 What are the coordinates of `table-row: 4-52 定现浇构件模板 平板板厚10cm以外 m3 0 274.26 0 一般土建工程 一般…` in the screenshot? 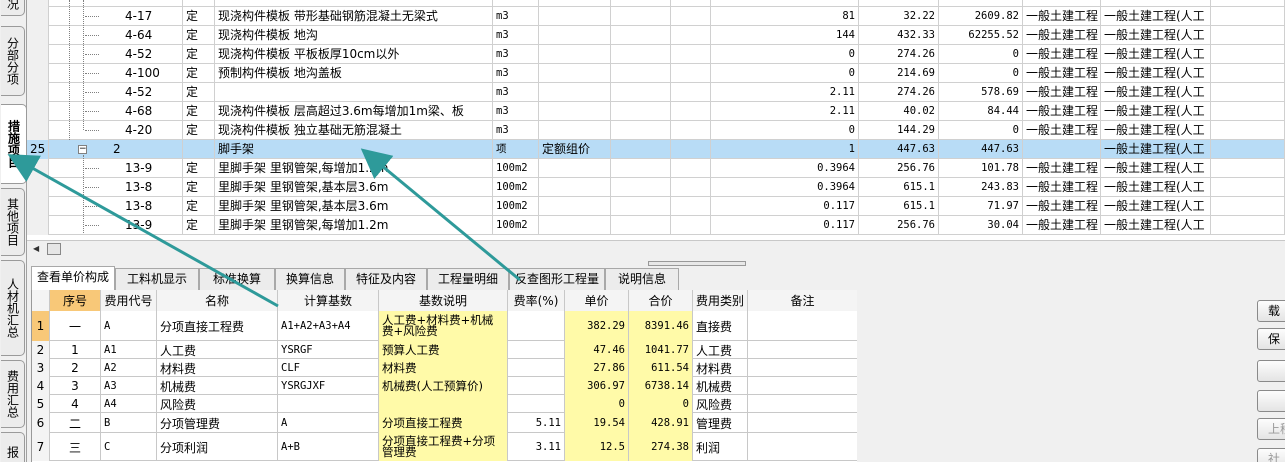 It's located at (656, 54).